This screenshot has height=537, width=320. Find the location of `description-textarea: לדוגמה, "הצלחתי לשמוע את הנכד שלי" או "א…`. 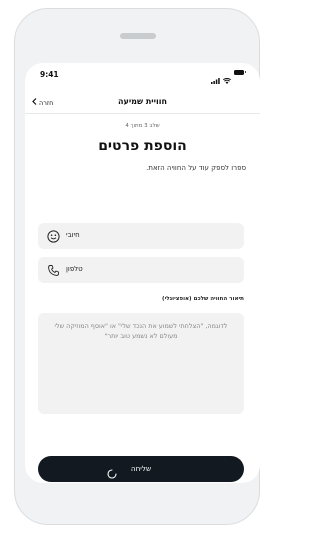

description-textarea: לדוגמה, "הצלחתי לשמוע את הנכד שלי" או "א… is located at coordinates (141, 363).